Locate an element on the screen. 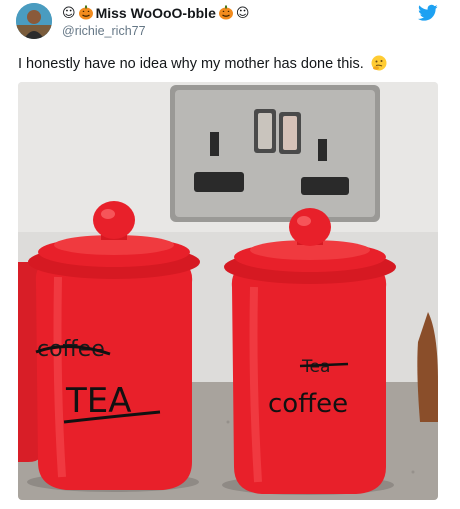 Image resolution: width=460 pixels, height=509 pixels. right-jar-label: coffee is located at coordinates (308, 404).